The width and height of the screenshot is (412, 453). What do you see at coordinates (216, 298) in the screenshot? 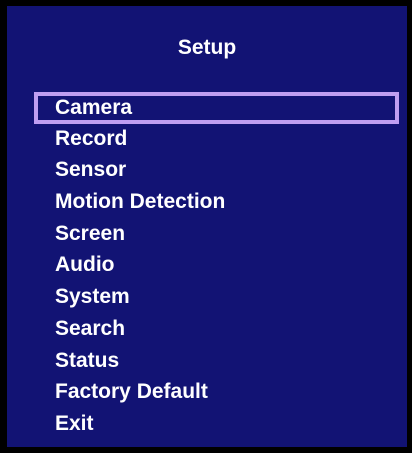
I see `menu-item-system: System` at bounding box center [216, 298].